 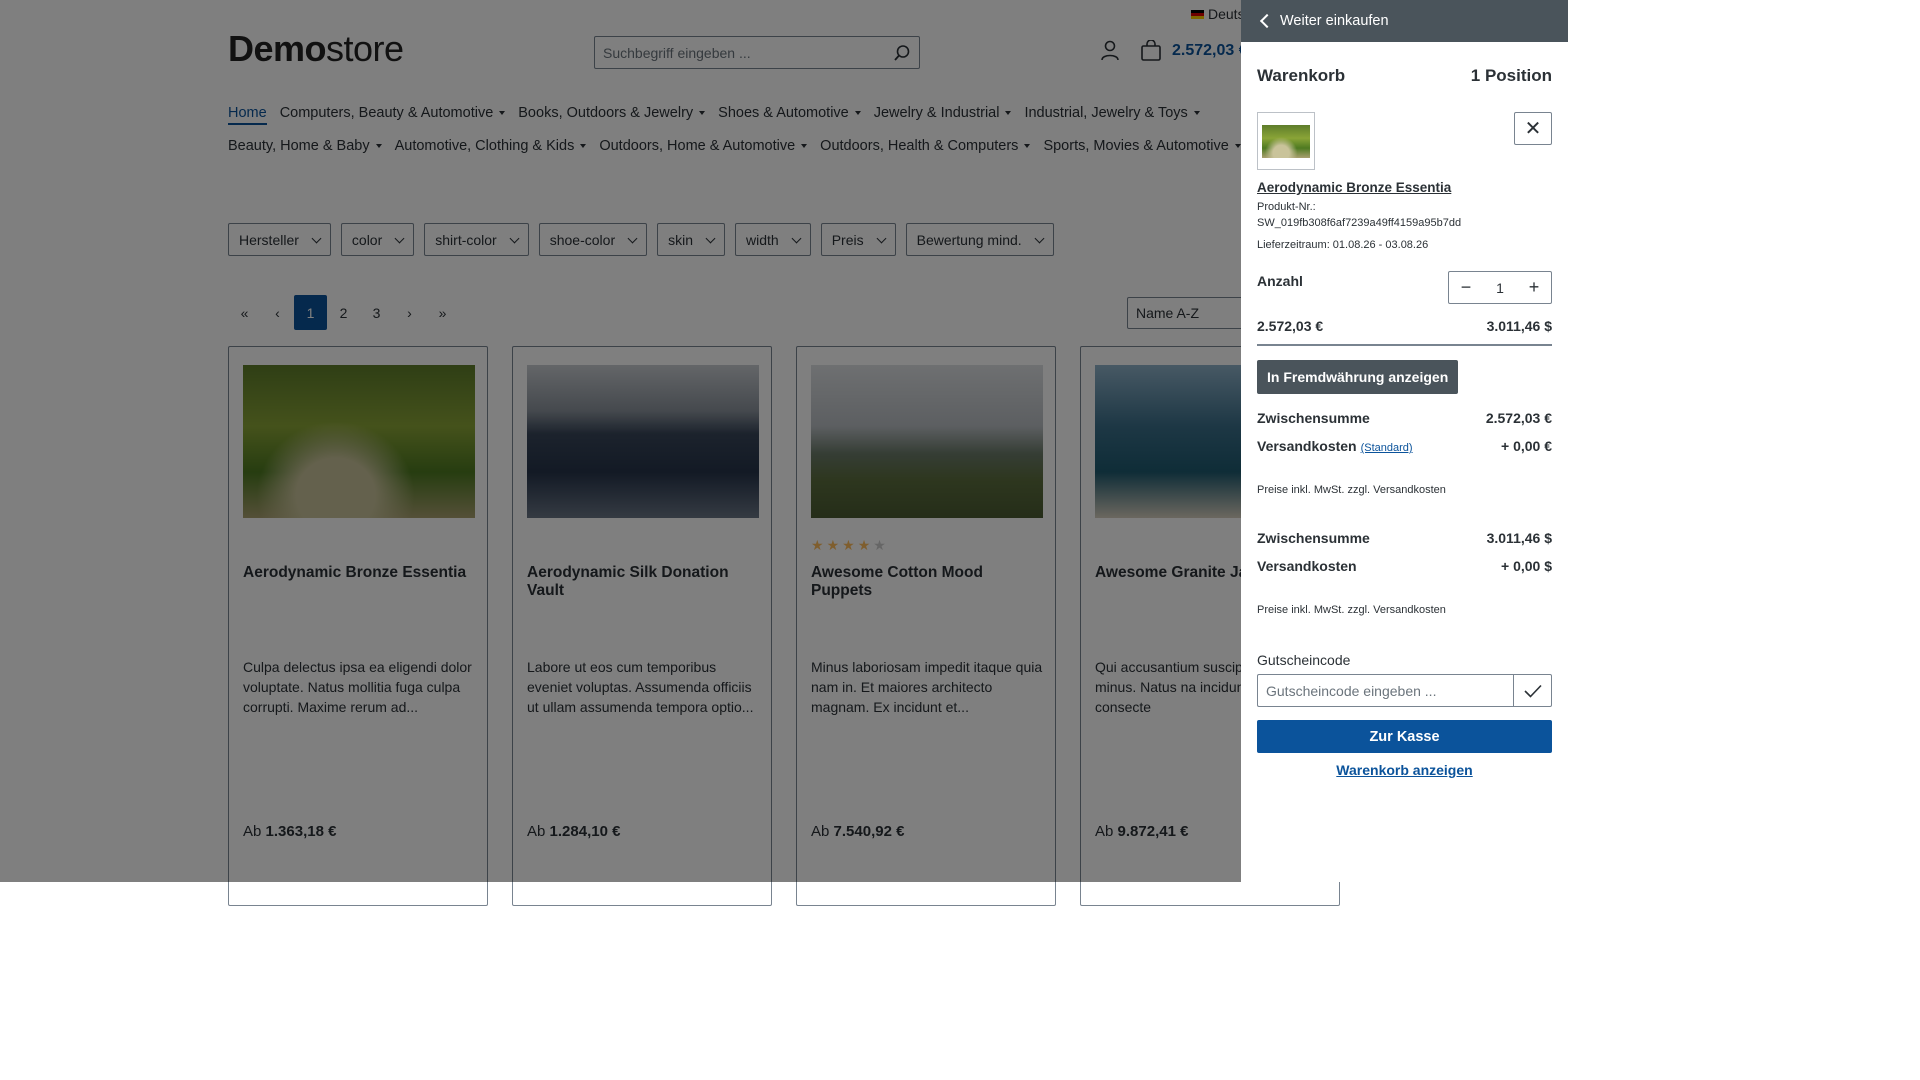 What do you see at coordinates (1387, 448) in the screenshot?
I see `shipping-method-link: (Standard)` at bounding box center [1387, 448].